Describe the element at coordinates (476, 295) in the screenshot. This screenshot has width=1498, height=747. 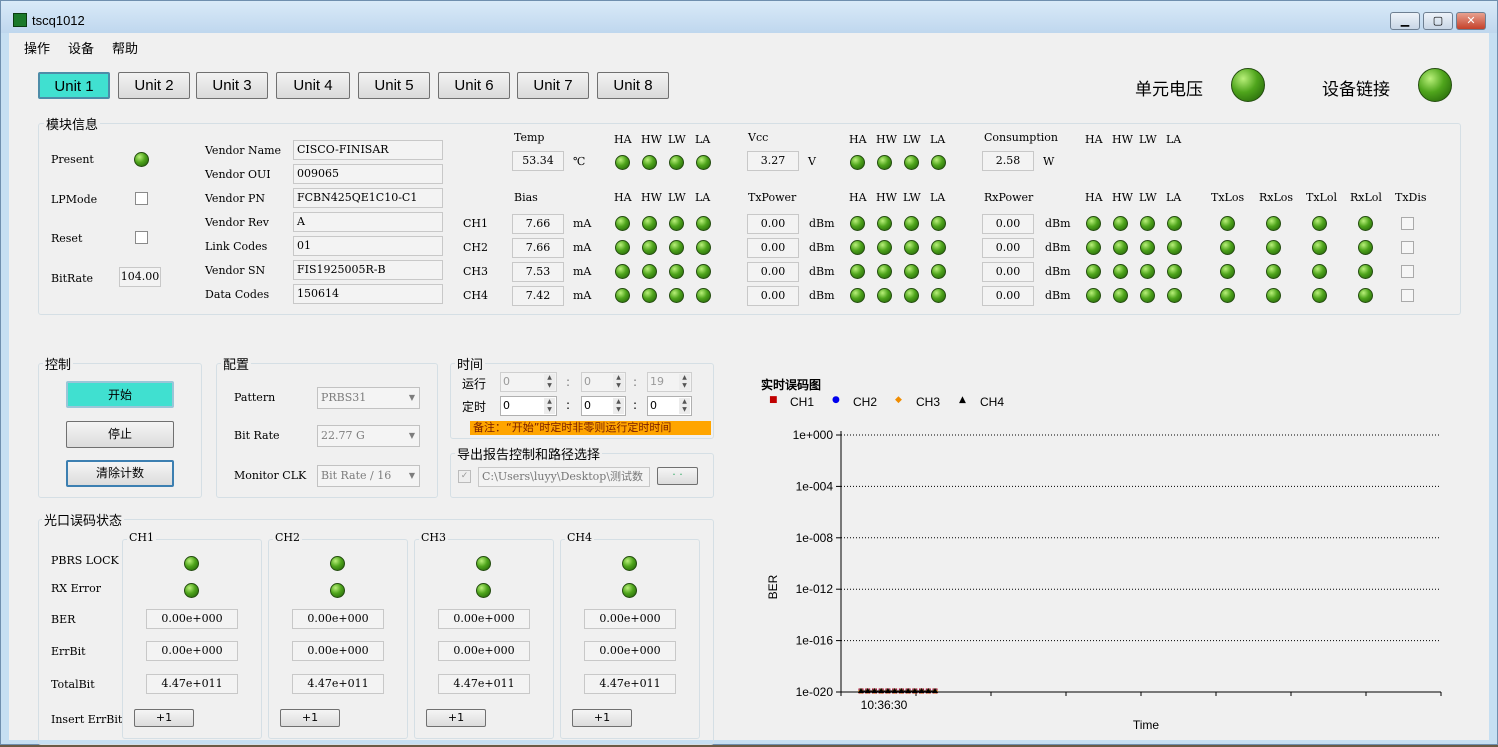
I see `channel-label: CH4` at that location.